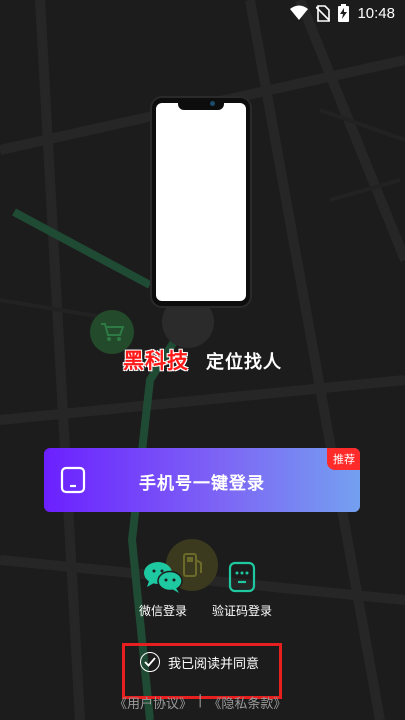 The height and width of the screenshot is (720, 405). I want to click on sms-code-login-option: 验证码登录, so click(242, 589).